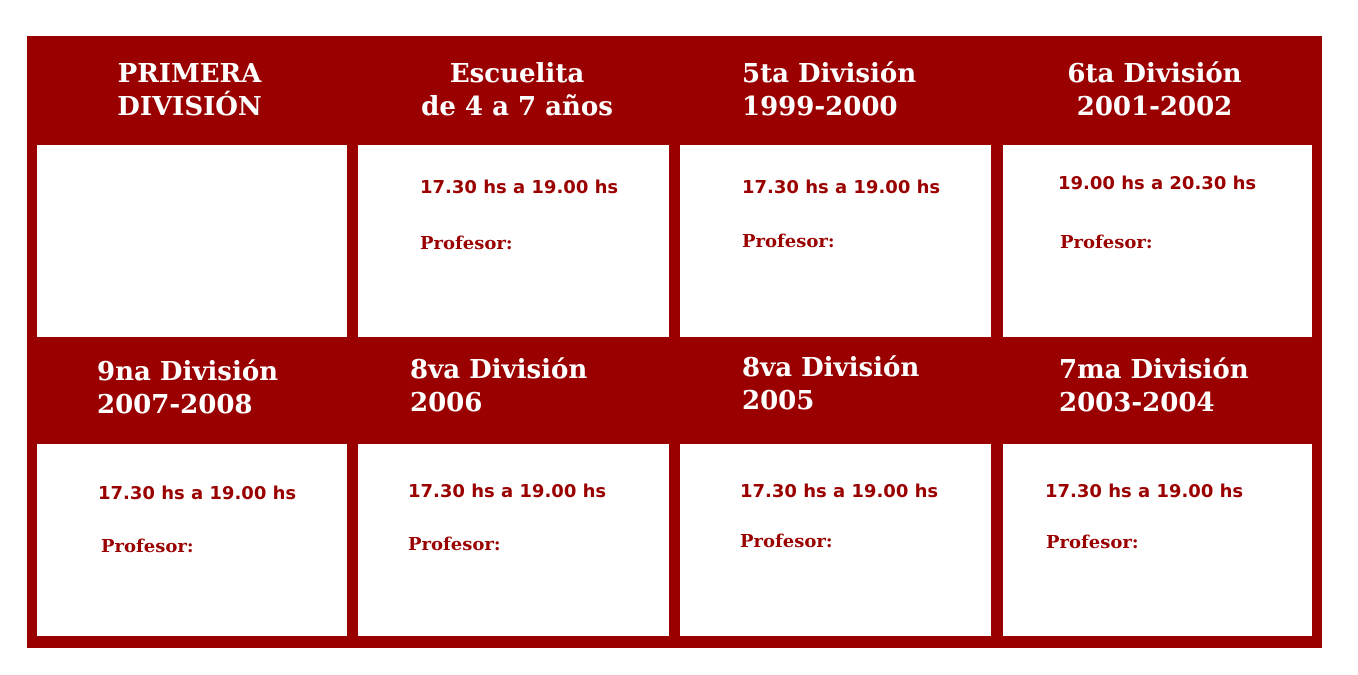  I want to click on category-title-8va-2006: 8va División 2006, so click(498, 387).